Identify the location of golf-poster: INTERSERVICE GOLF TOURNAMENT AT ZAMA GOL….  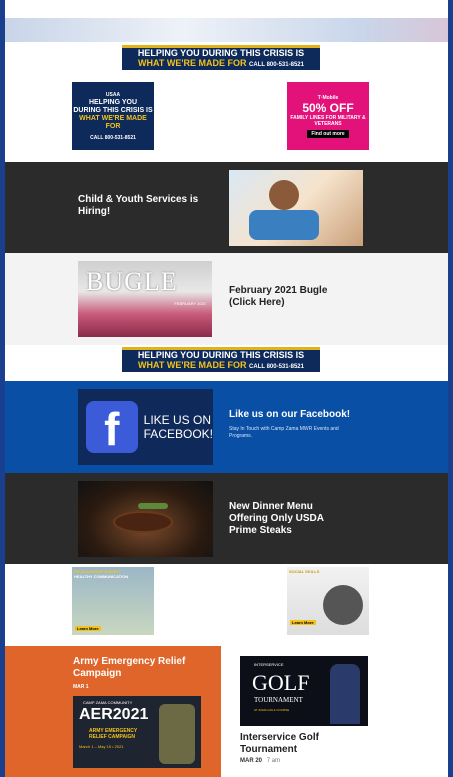
(304, 691).